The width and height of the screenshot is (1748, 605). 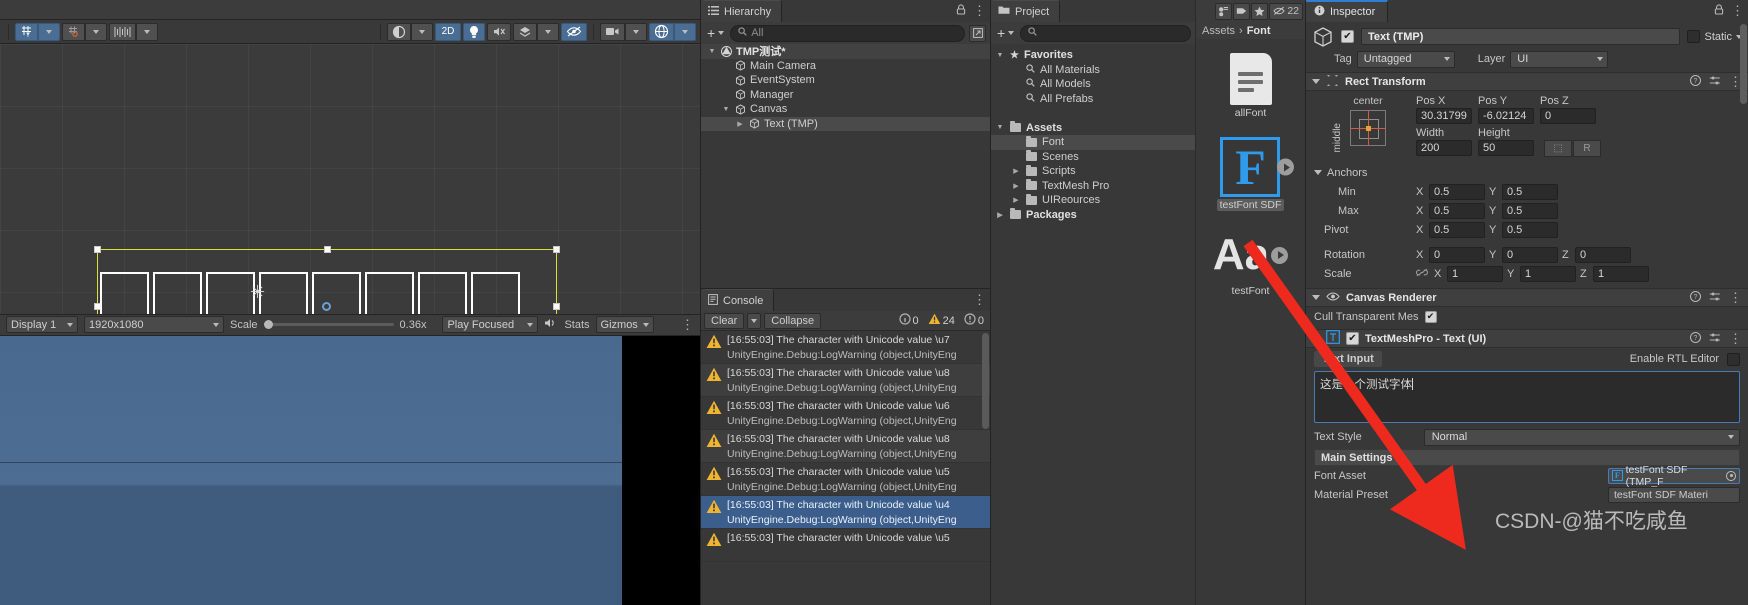 I want to click on asset-item-testfont: Aa testFont, so click(x=1251, y=265).